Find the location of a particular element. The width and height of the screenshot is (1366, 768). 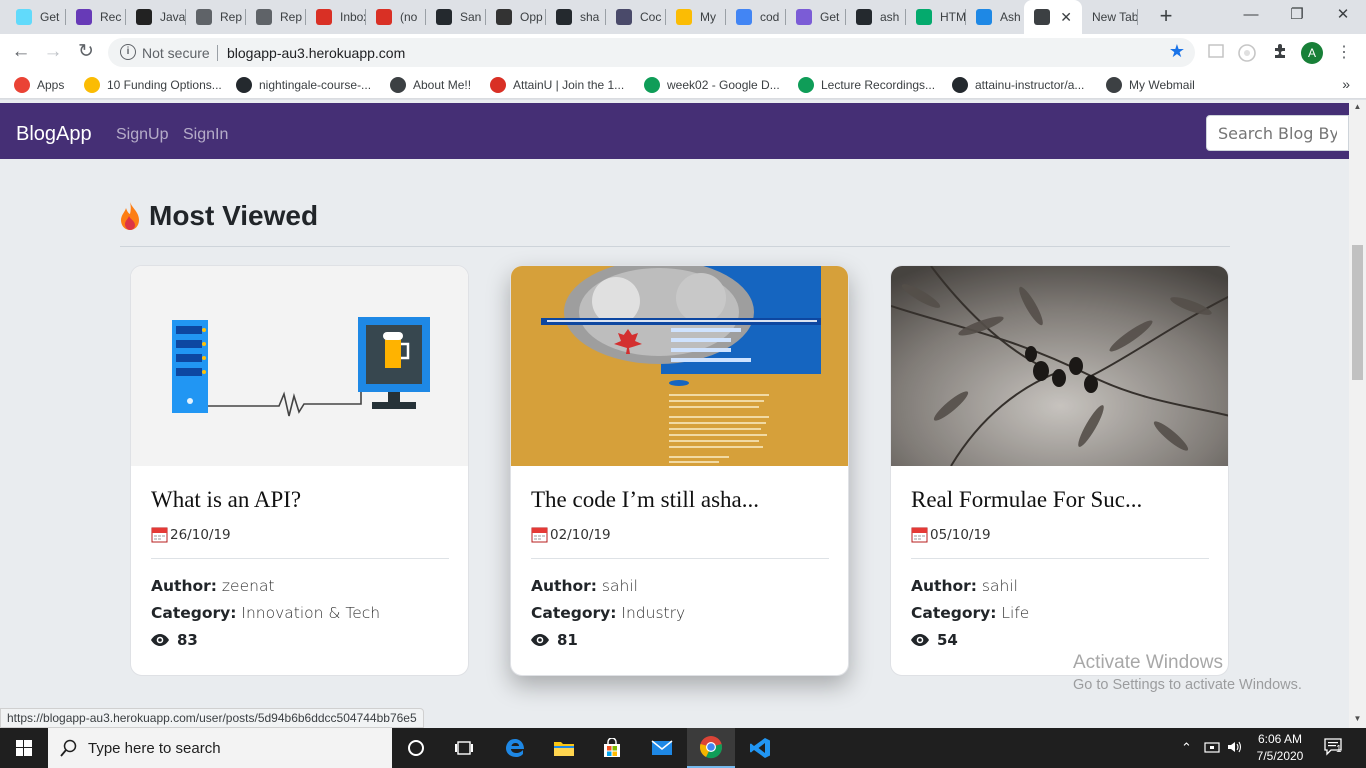

browser-tab: Coc is located at coordinates (636, 17).